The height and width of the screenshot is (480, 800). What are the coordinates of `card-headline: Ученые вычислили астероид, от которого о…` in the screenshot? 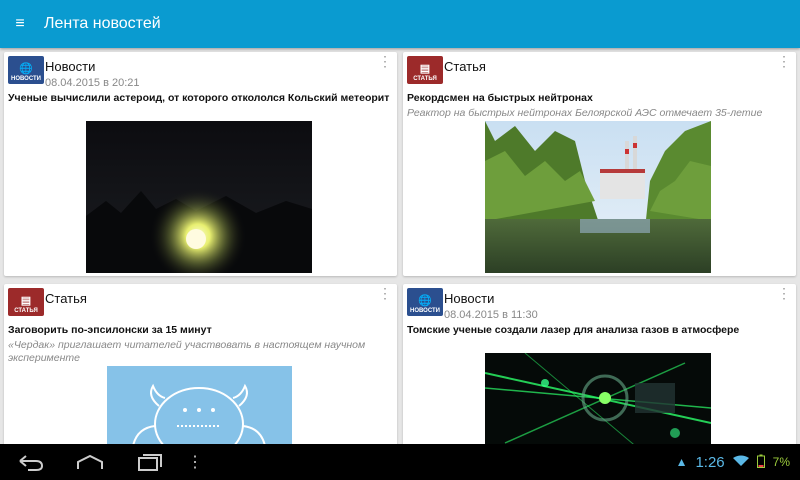 It's located at (199, 98).